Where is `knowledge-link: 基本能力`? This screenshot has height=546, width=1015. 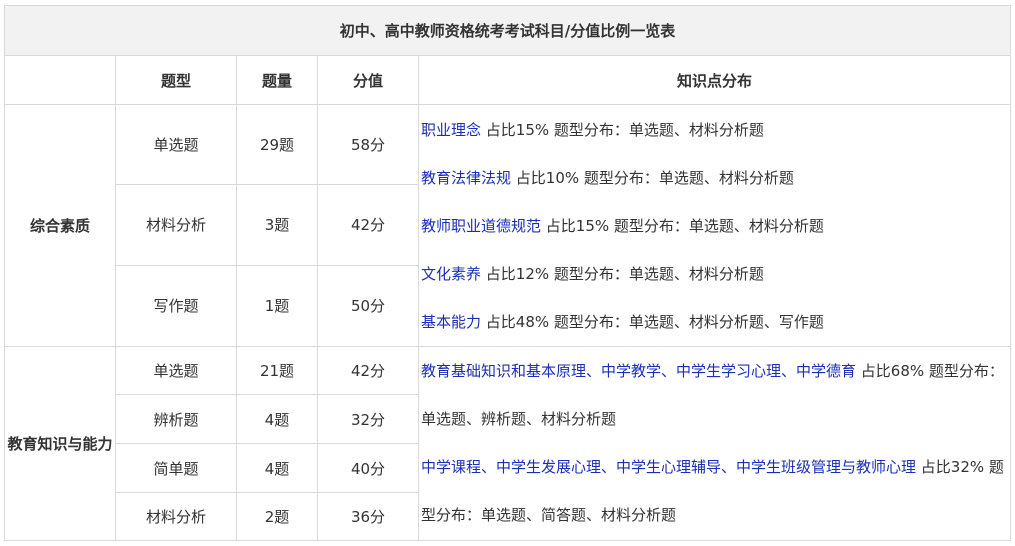
knowledge-link: 基本能力 is located at coordinates (451, 322).